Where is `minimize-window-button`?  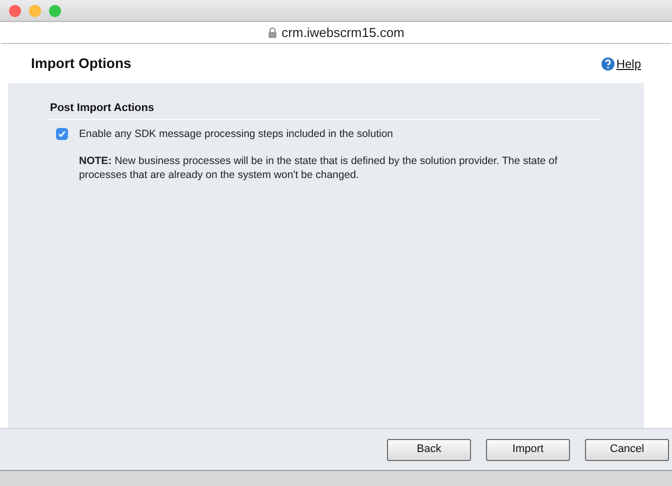
minimize-window-button is located at coordinates (35, 10).